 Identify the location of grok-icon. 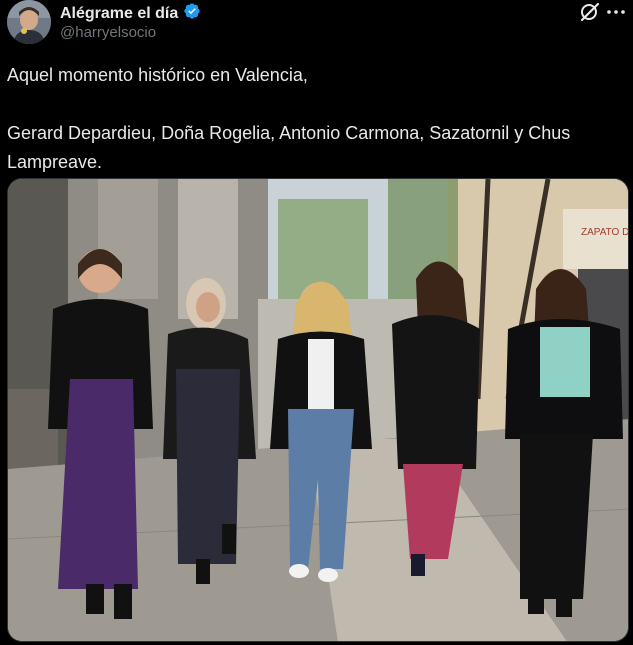
(590, 12).